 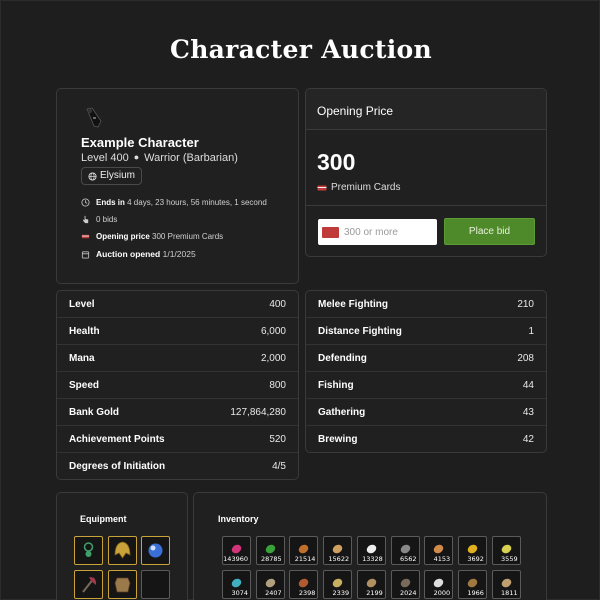 I want to click on stat-row: Speed 800, so click(x=177, y=385).